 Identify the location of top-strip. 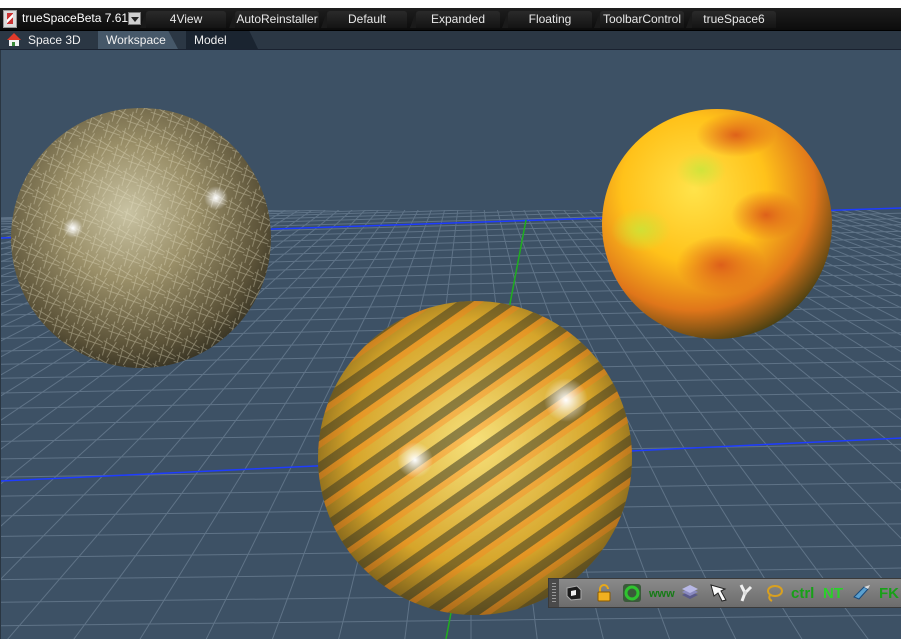
(450, 4).